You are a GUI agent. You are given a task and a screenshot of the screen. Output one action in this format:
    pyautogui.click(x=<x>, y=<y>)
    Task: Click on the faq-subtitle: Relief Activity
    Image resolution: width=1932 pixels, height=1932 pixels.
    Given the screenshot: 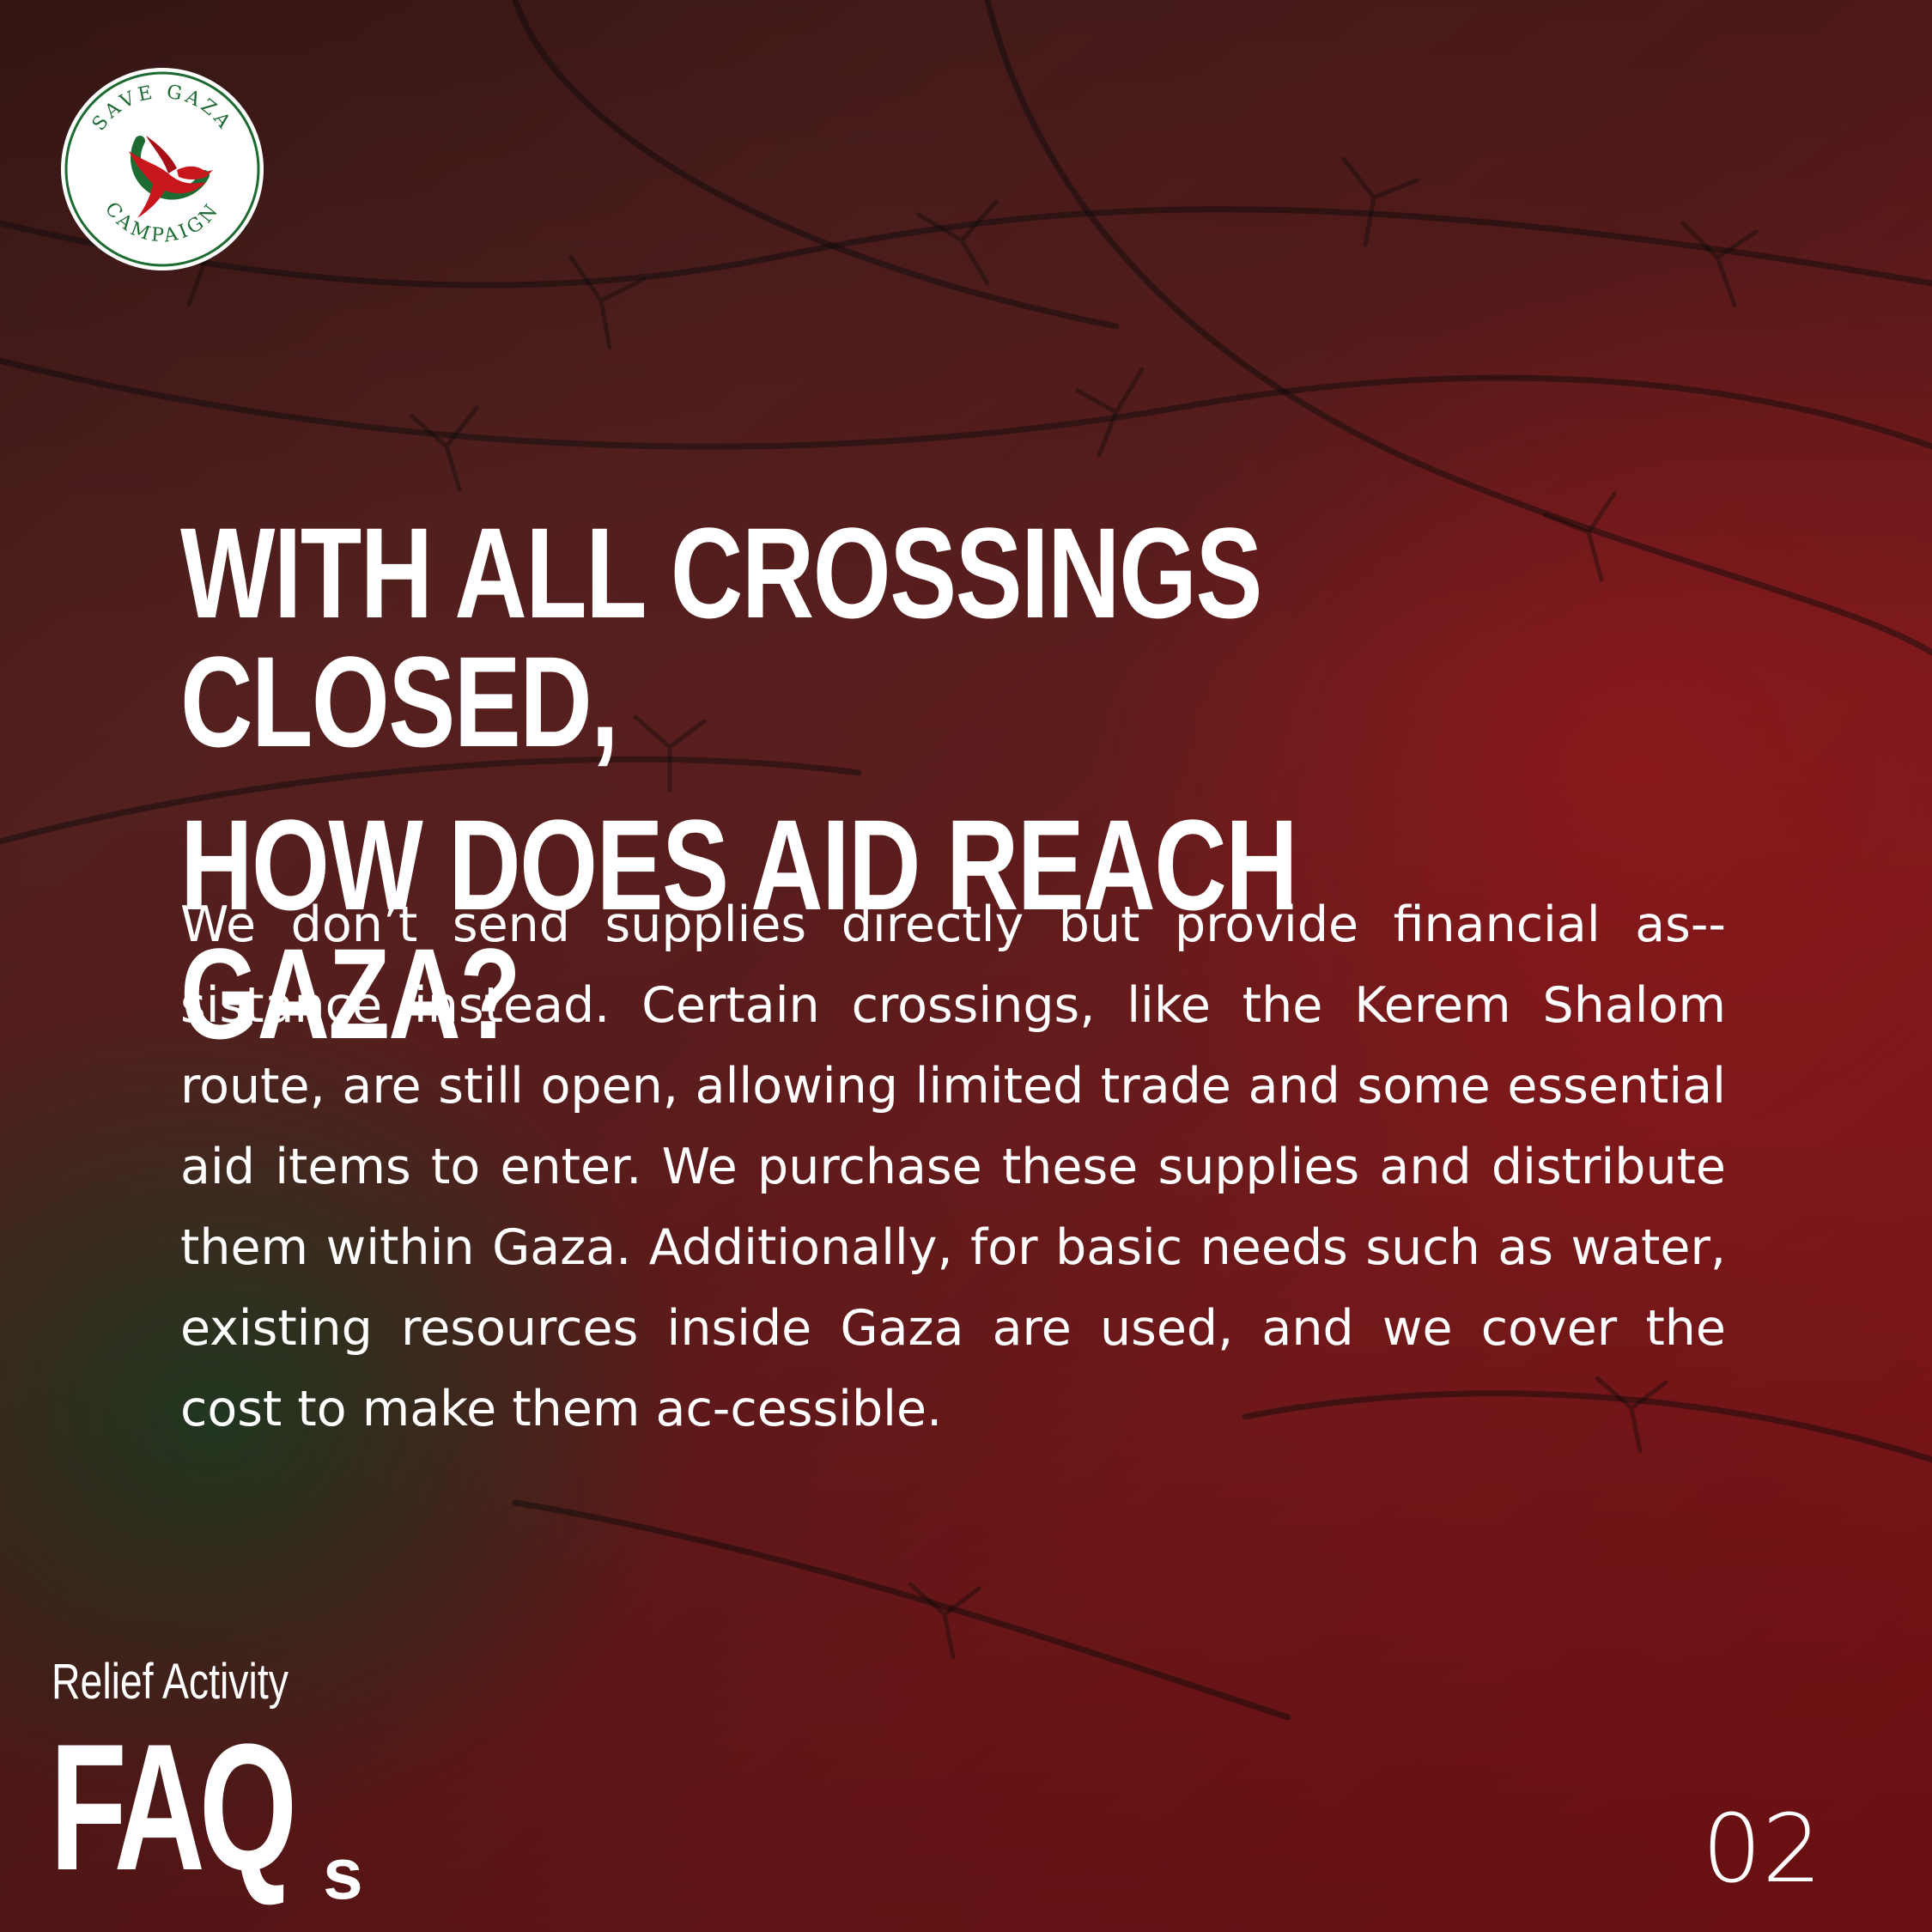 What is the action you would take?
    pyautogui.click(x=170, y=1682)
    